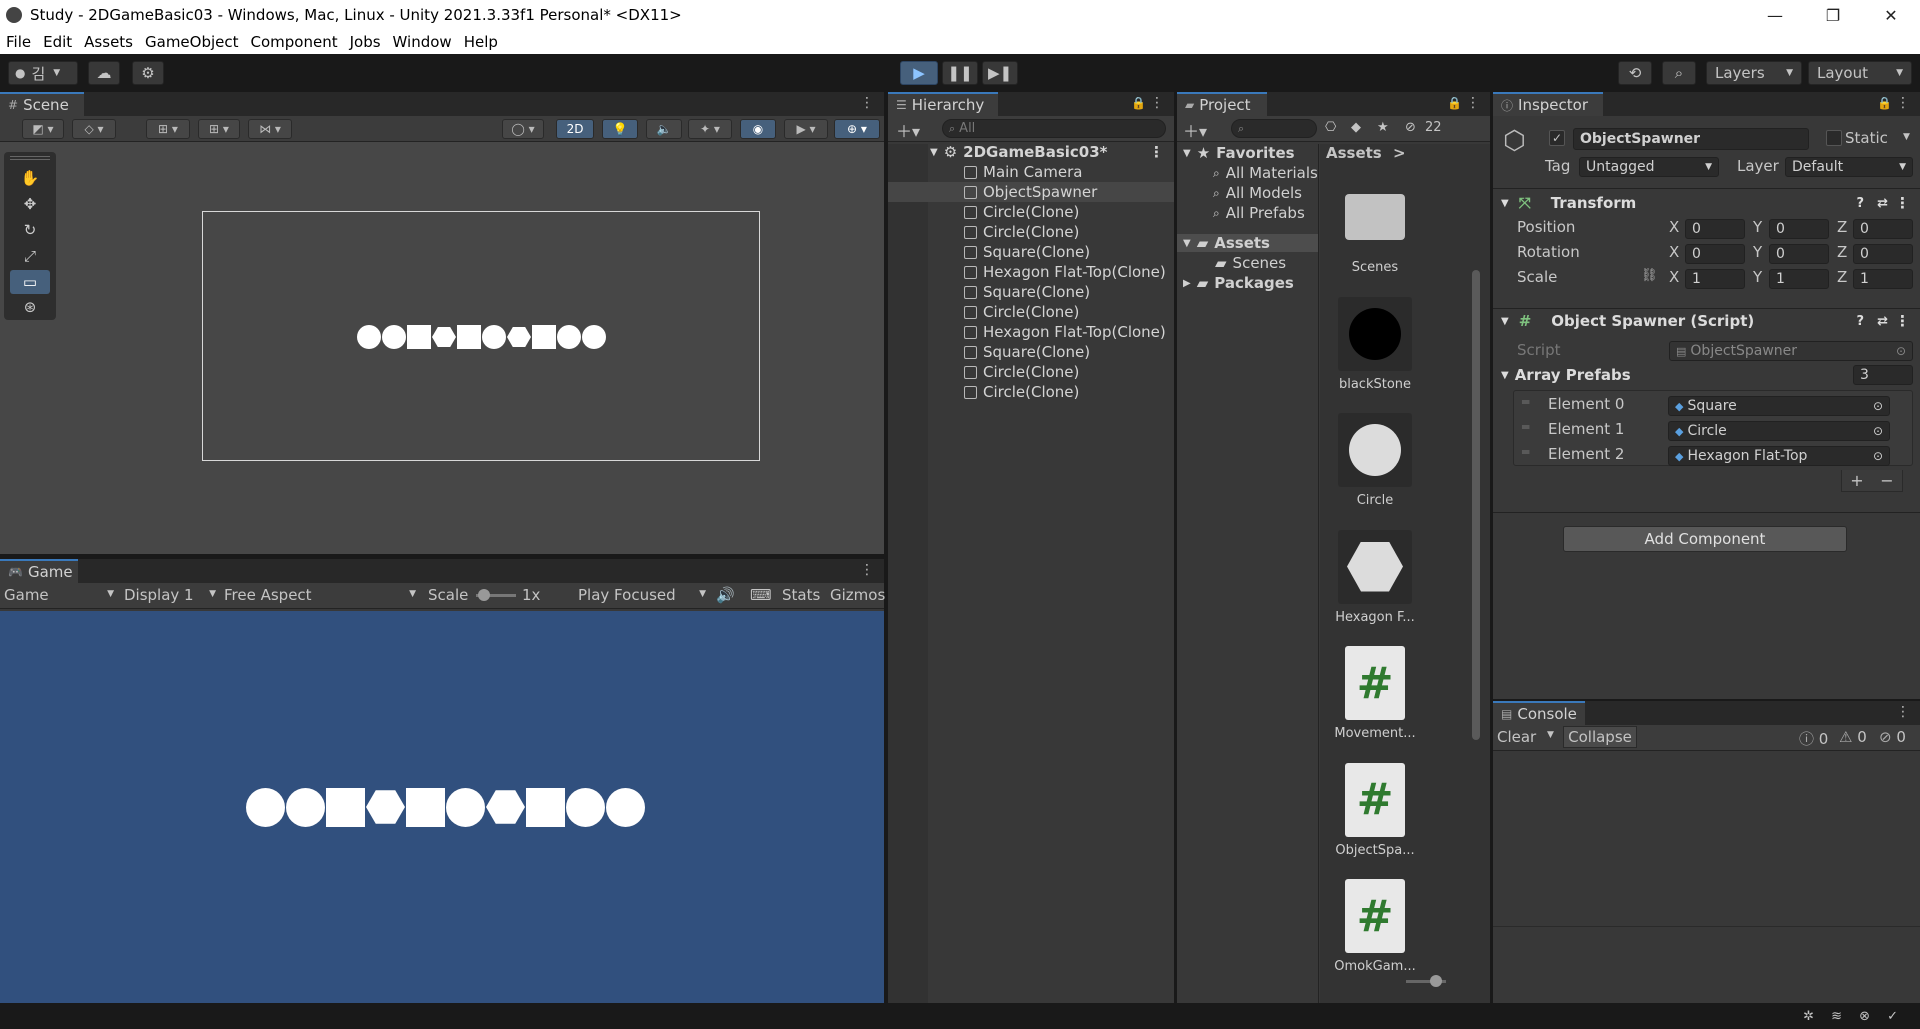 The height and width of the screenshot is (1029, 1920). I want to click on position-z-field: 0, so click(1883, 229).